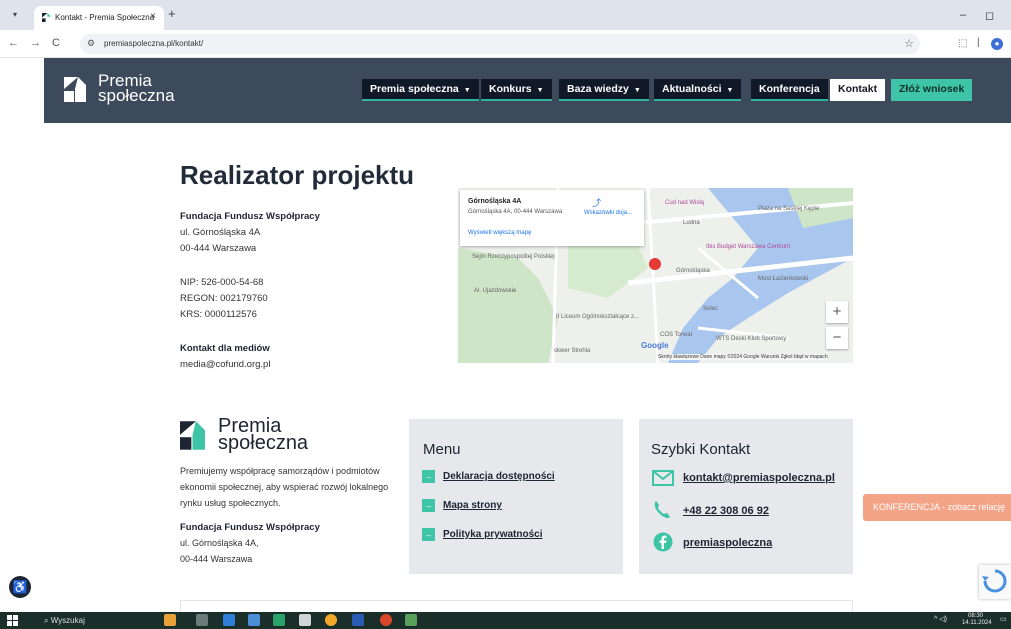  Describe the element at coordinates (56, 43) in the screenshot. I see `reload-button: C` at that location.